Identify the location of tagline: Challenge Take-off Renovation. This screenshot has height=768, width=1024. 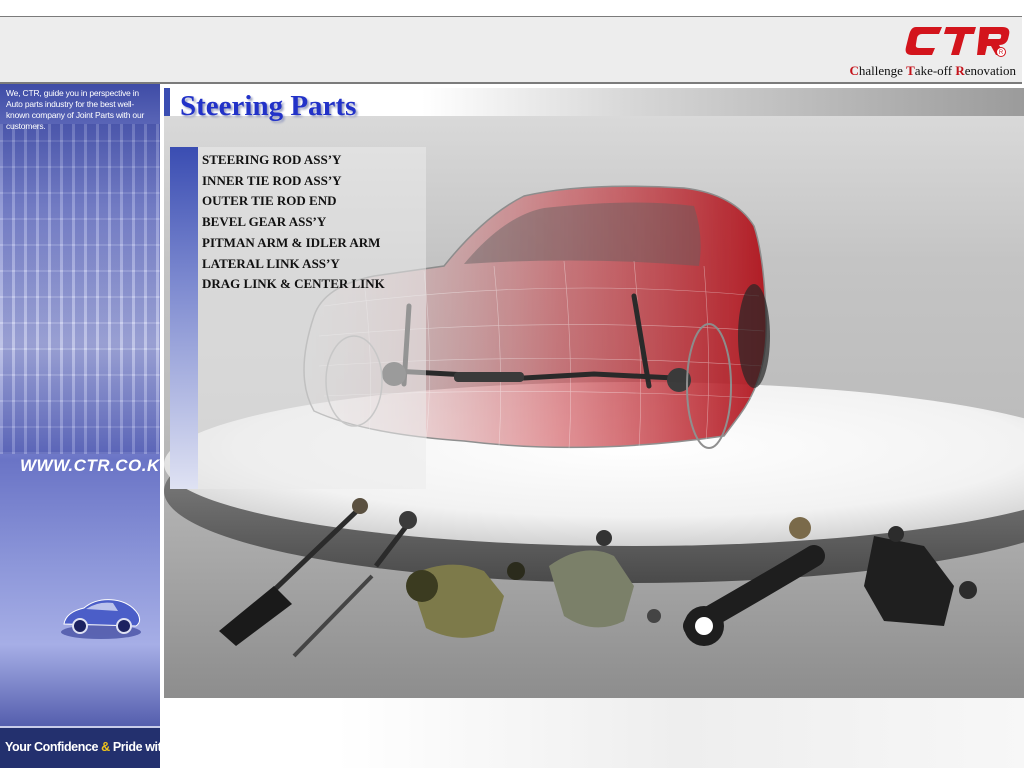
(932, 70).